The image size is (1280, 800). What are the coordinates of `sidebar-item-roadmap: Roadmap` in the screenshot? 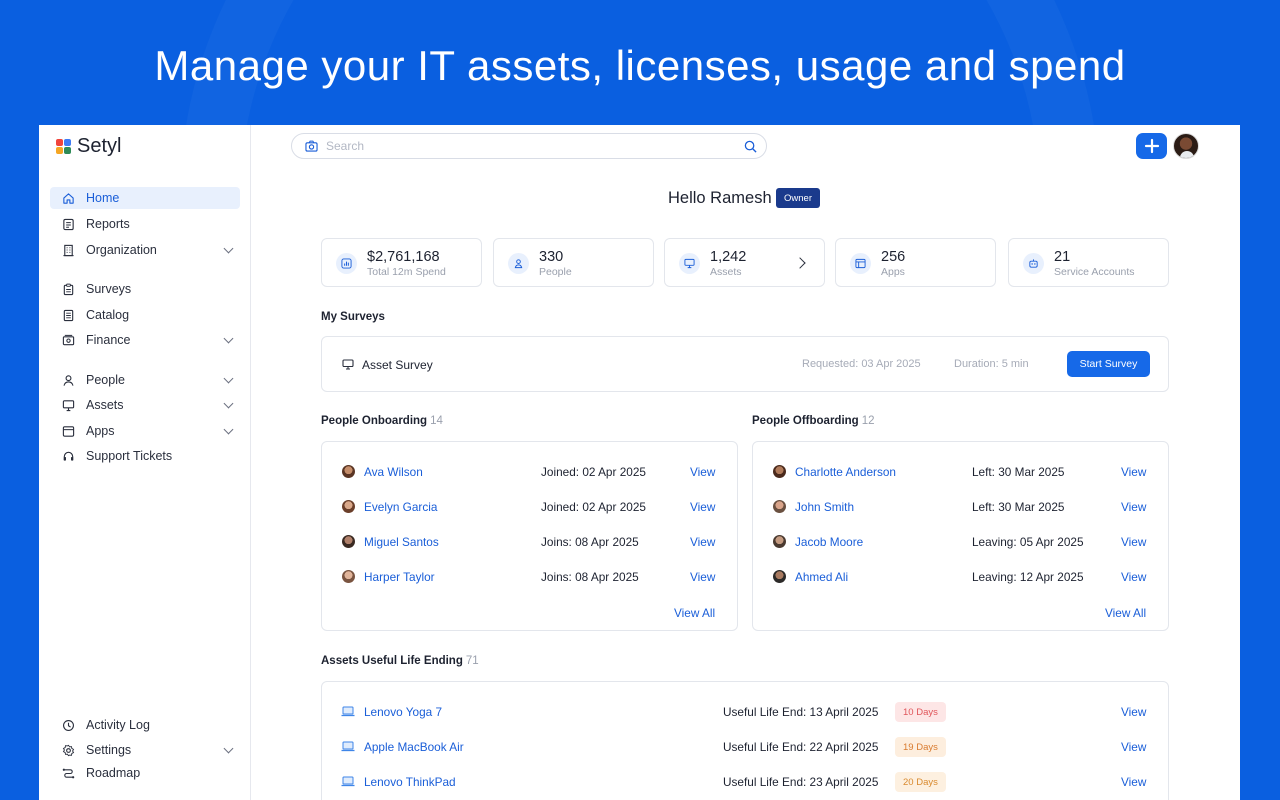 It's located at (145, 773).